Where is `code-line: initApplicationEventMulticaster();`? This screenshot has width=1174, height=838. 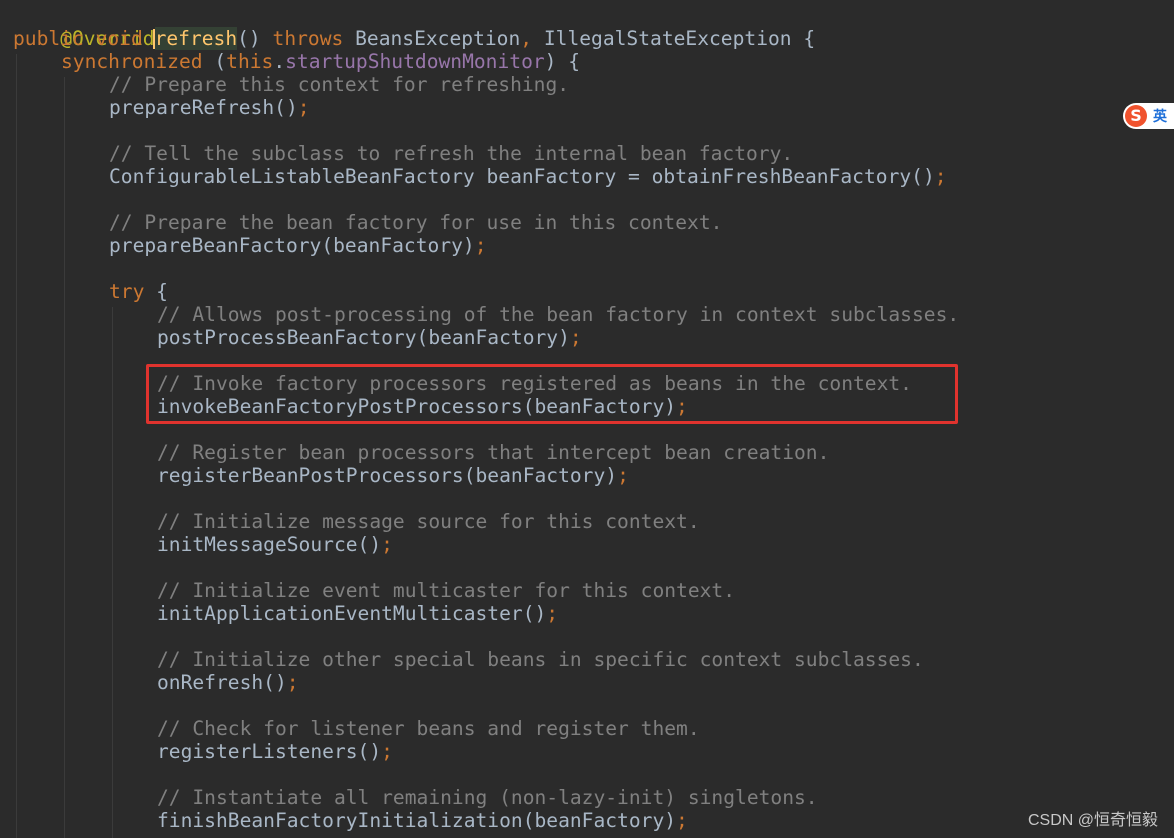
code-line: initApplicationEventMulticaster(); is located at coordinates (357, 613).